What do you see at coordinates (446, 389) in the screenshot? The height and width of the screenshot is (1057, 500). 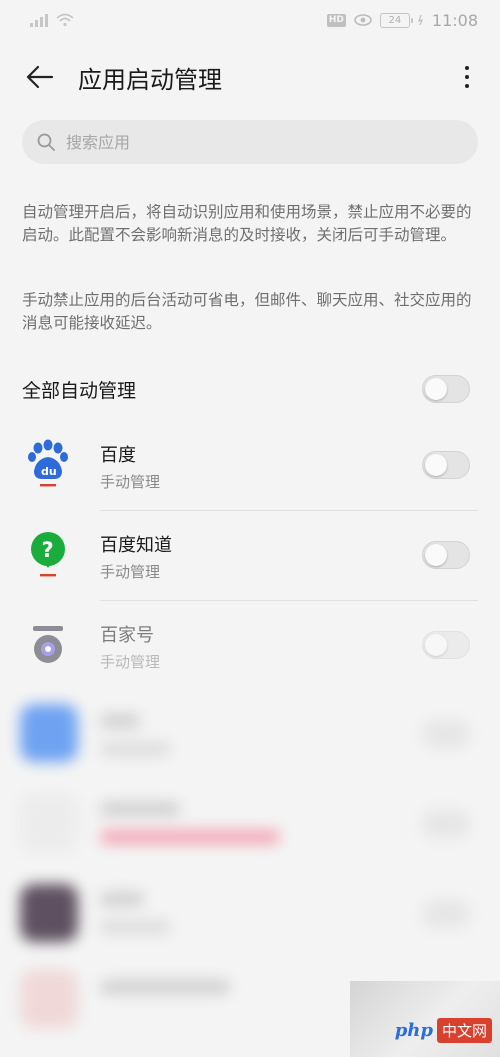 I see `all-auto-manage-toggle` at bounding box center [446, 389].